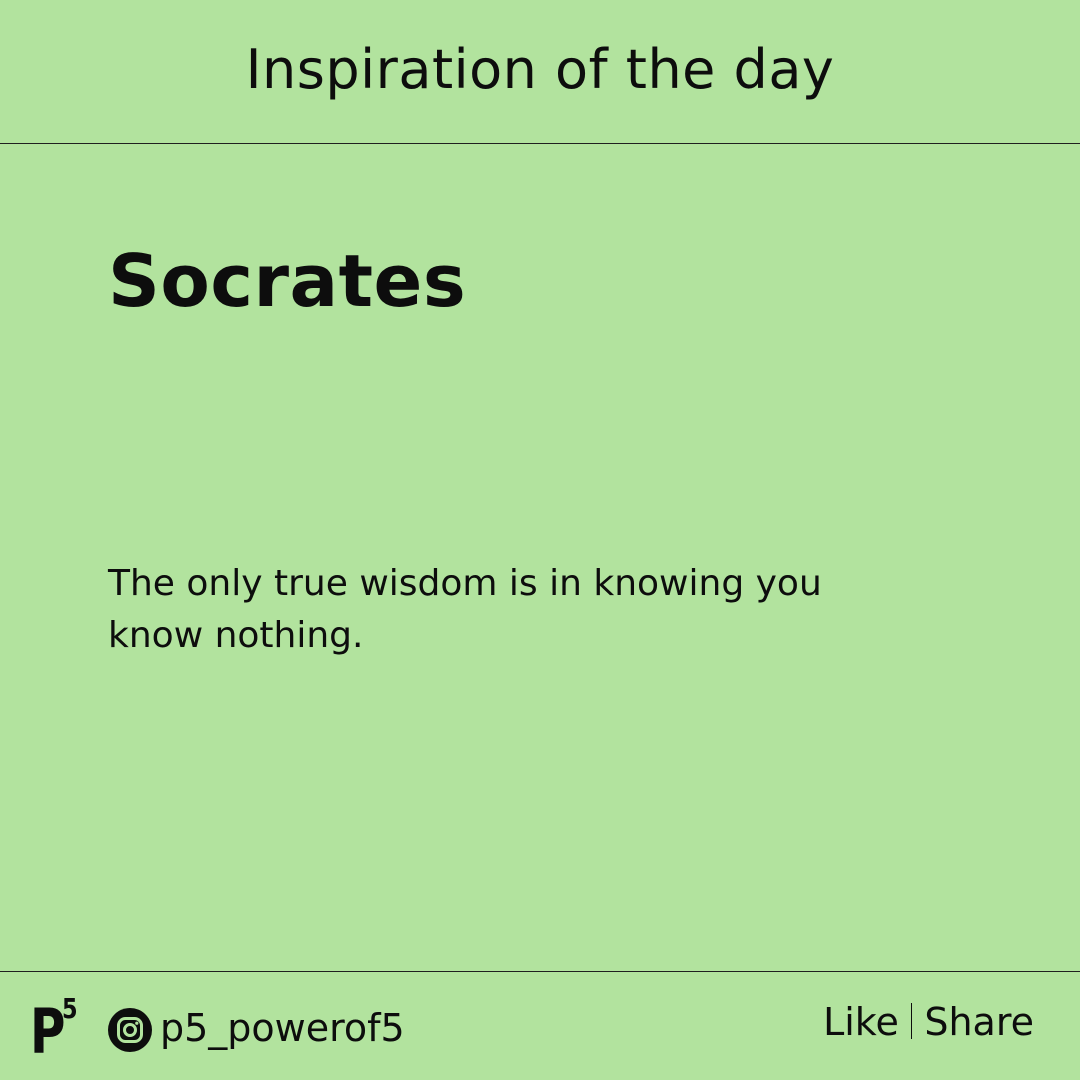 The width and height of the screenshot is (1080, 1080). What do you see at coordinates (70, 1008) in the screenshot?
I see `logo-superscript: 5` at bounding box center [70, 1008].